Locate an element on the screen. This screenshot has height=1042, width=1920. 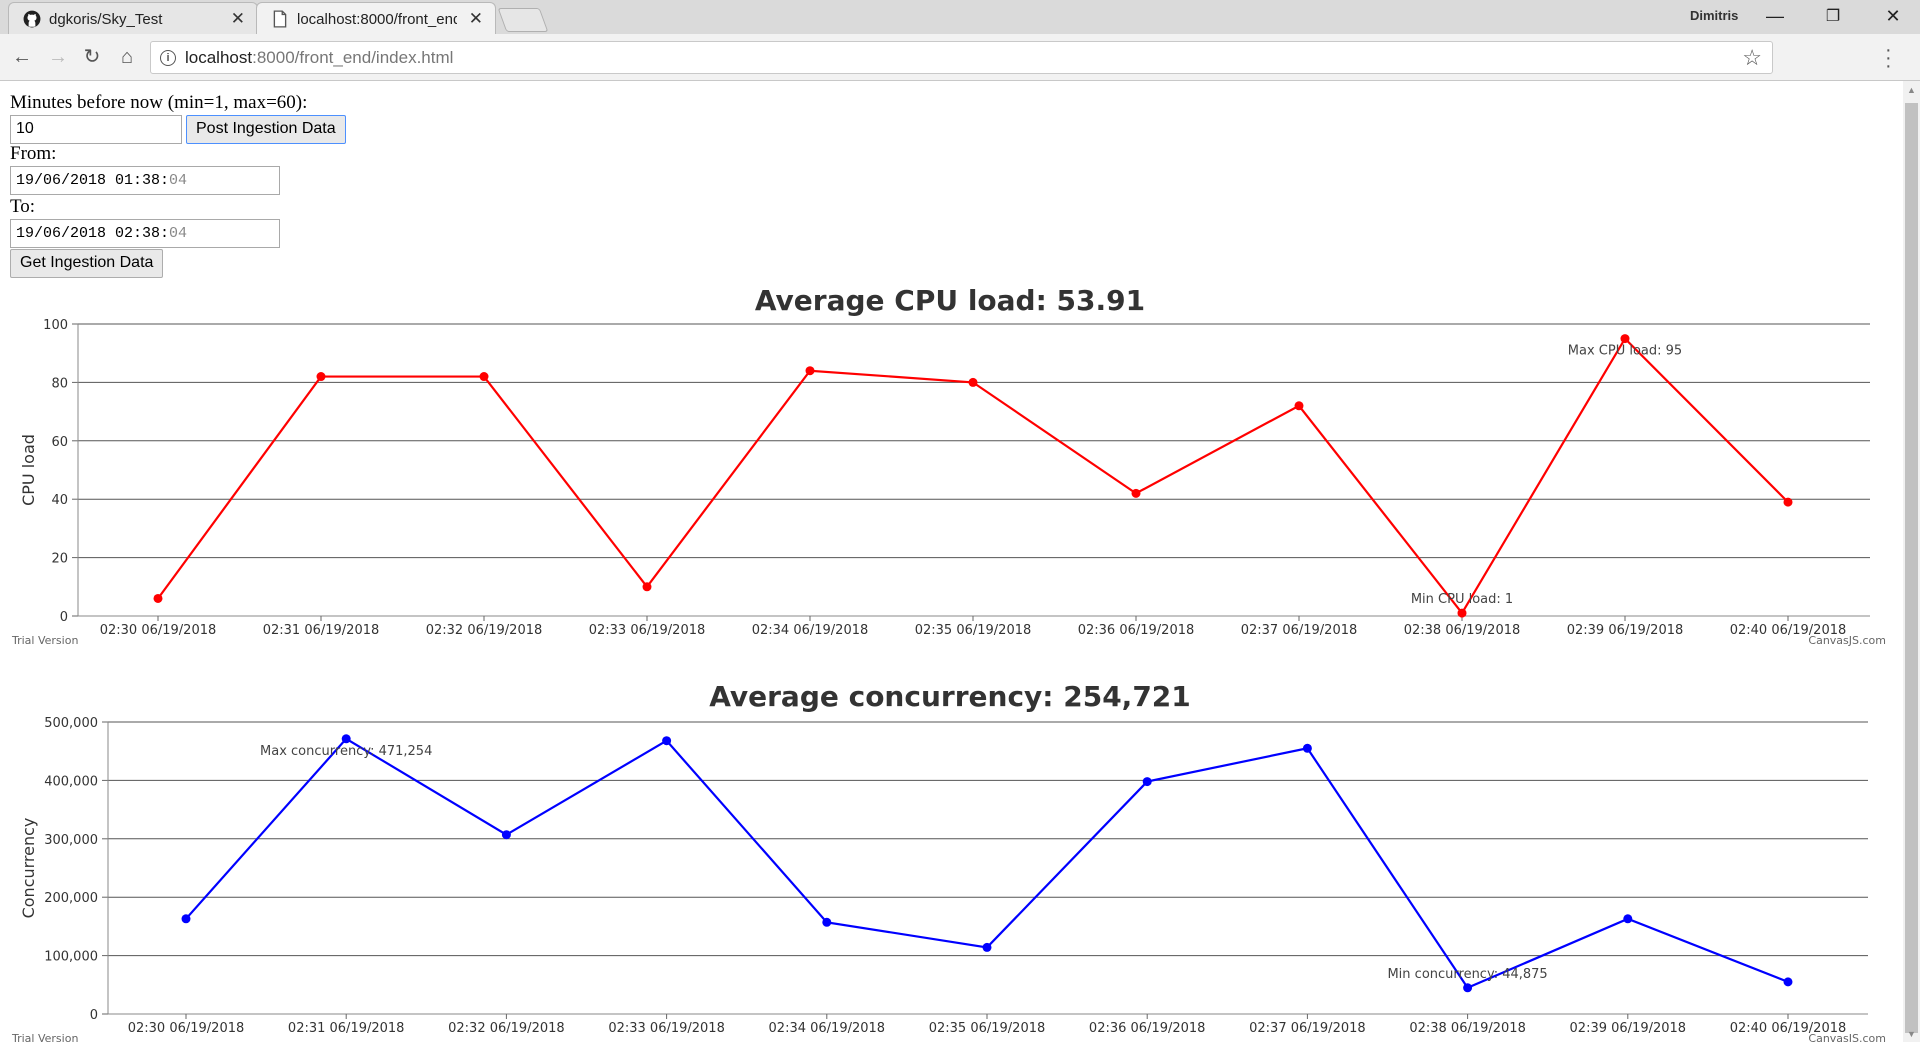
page-icon is located at coordinates (280, 19).